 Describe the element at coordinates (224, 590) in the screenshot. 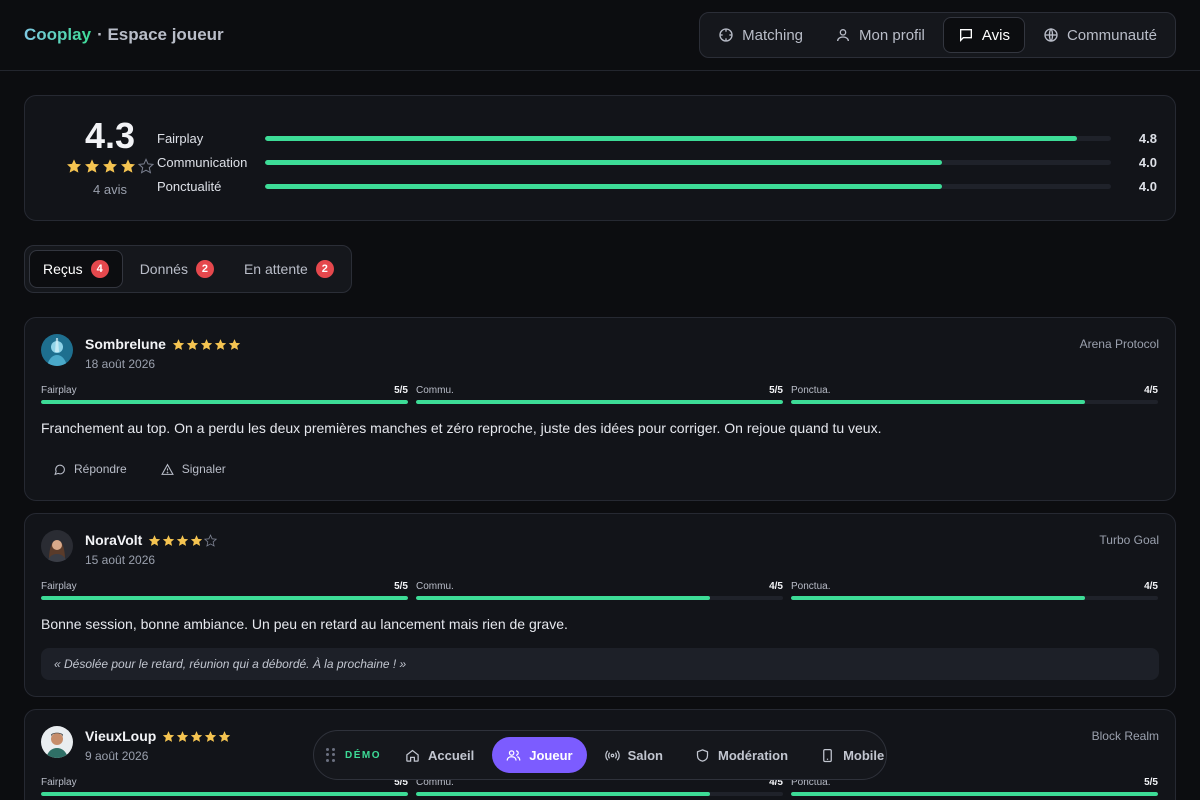

I see `criterion-cell: Fairplay 5/5` at that location.